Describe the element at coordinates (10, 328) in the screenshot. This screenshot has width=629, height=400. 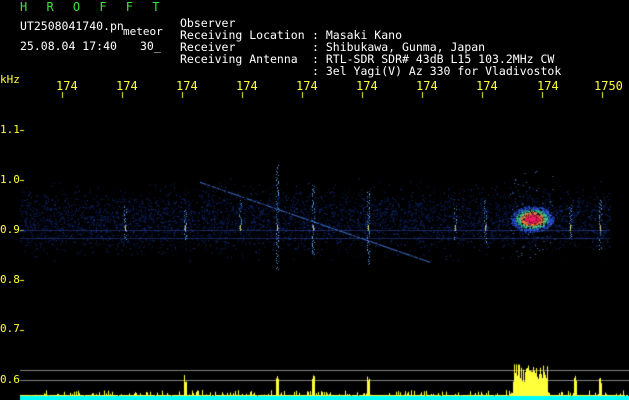
I see `y-tick-label: 0.7` at that location.